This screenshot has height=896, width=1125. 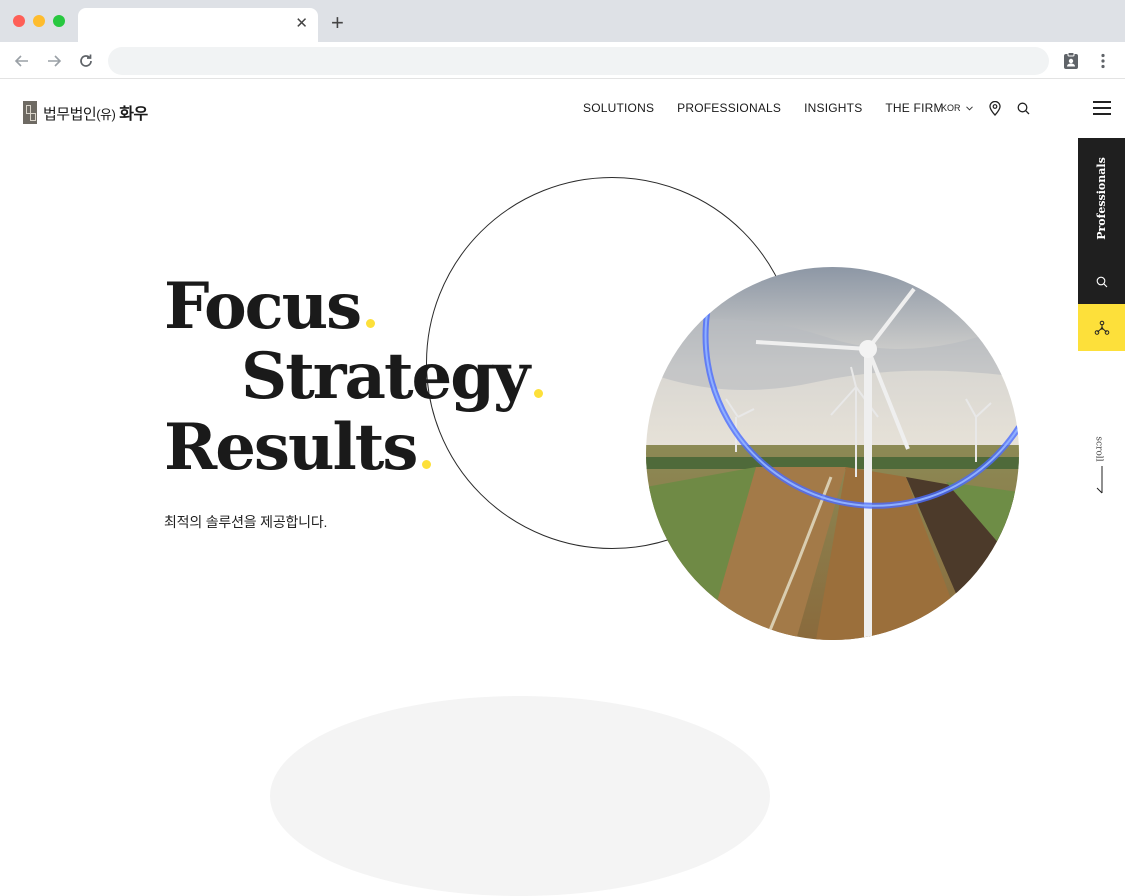 What do you see at coordinates (1102, 108) in the screenshot?
I see `hamburger-icon` at bounding box center [1102, 108].